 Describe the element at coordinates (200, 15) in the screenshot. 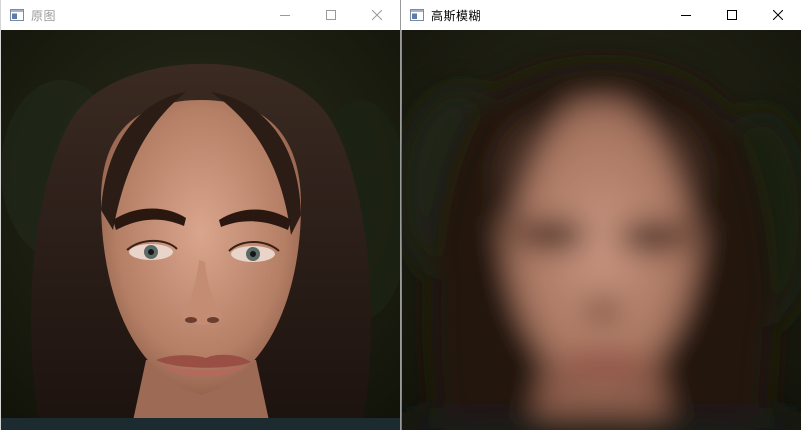

I see `titlebar-original: 原图` at that location.